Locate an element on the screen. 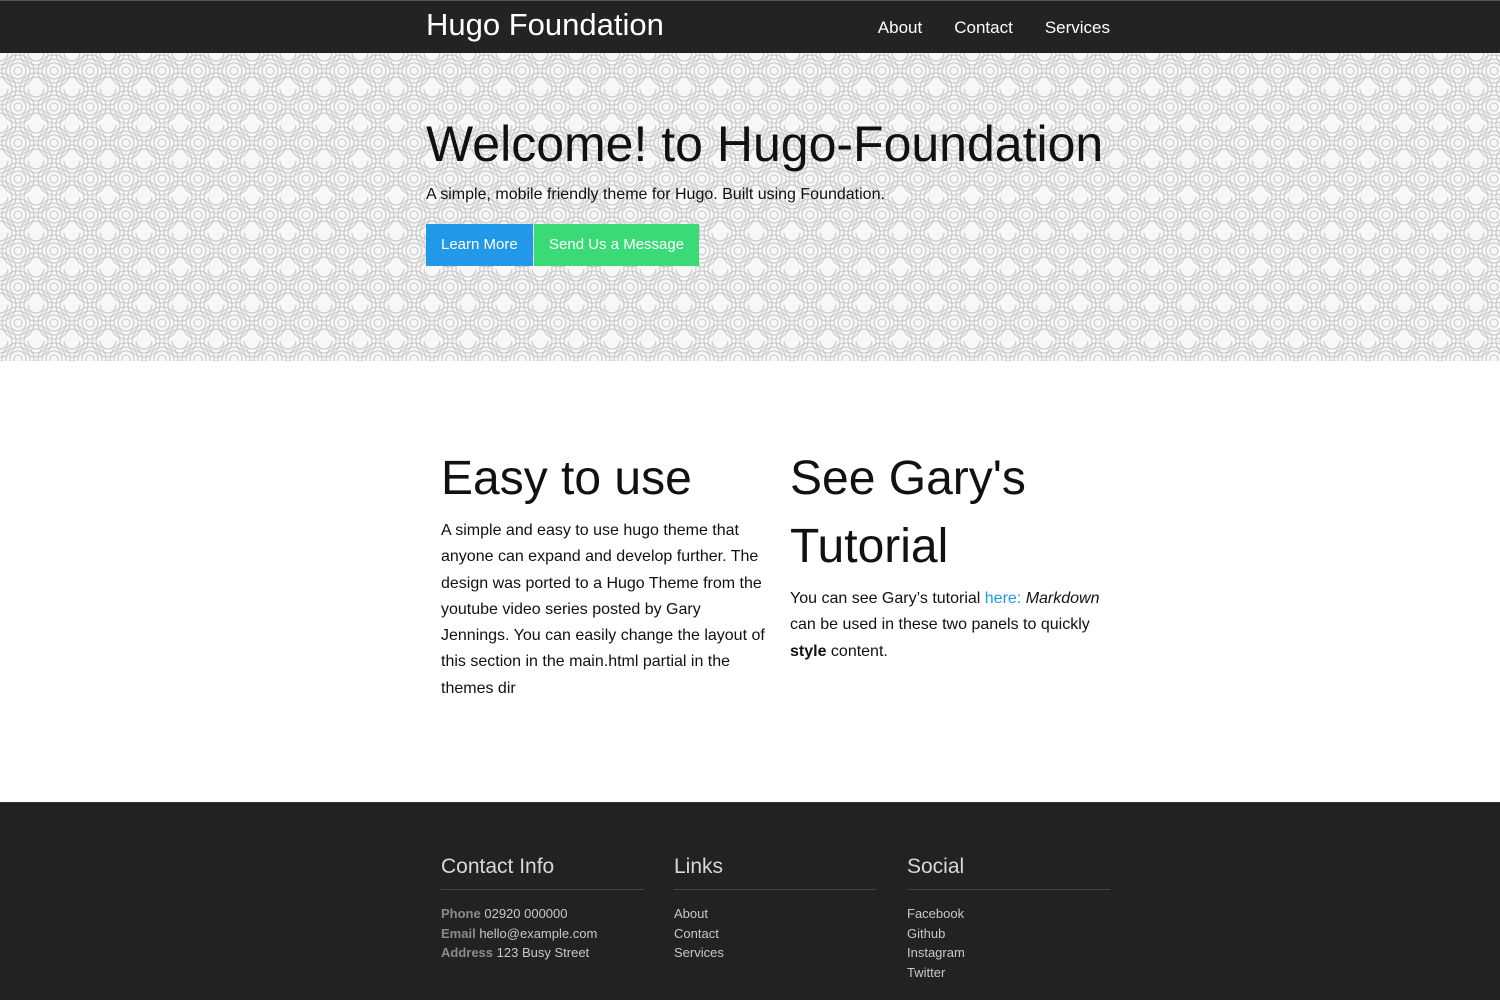 The width and height of the screenshot is (1500, 1000). social-link-instagram: Instagram is located at coordinates (1008, 953).